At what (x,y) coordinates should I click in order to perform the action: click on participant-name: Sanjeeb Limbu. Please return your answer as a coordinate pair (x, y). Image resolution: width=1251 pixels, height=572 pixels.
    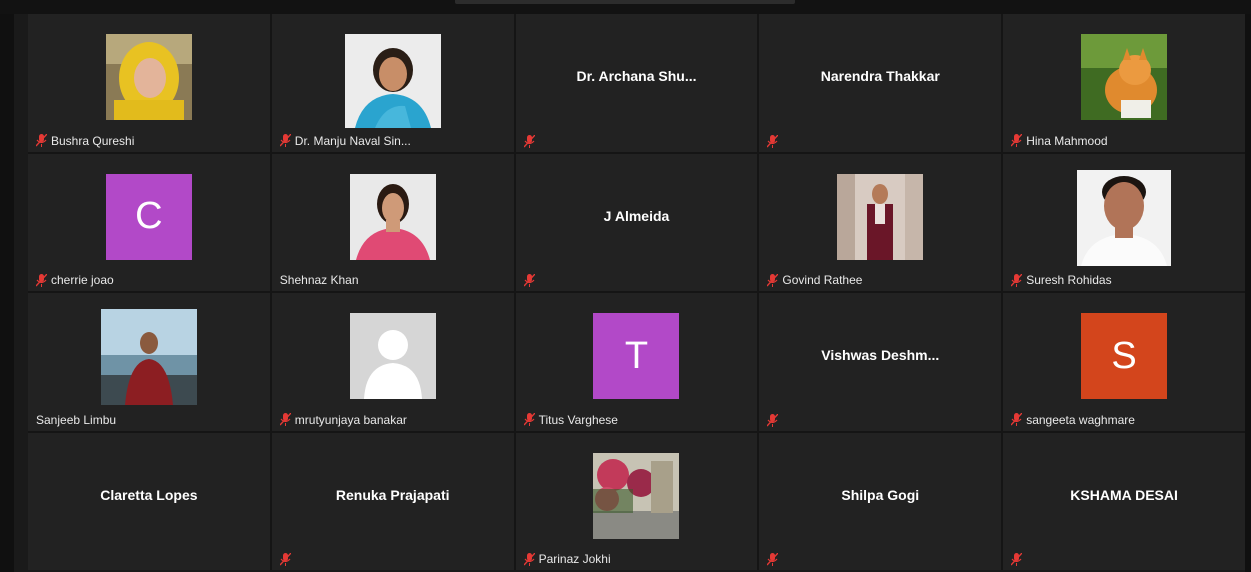
    Looking at the image, I should click on (76, 419).